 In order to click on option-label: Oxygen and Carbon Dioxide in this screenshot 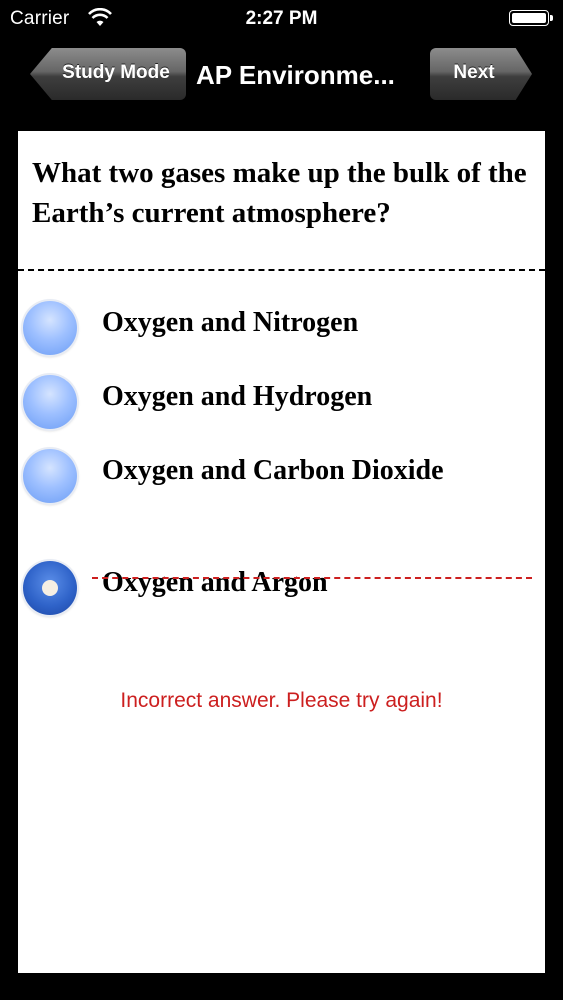, I will do `click(273, 470)`.